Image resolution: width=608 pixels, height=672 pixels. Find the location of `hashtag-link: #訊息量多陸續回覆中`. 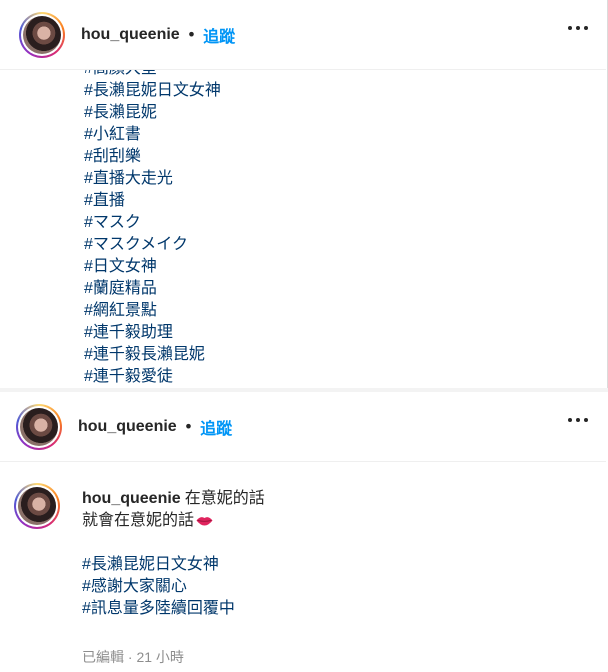

hashtag-link: #訊息量多陸續回覆中 is located at coordinates (312, 609).